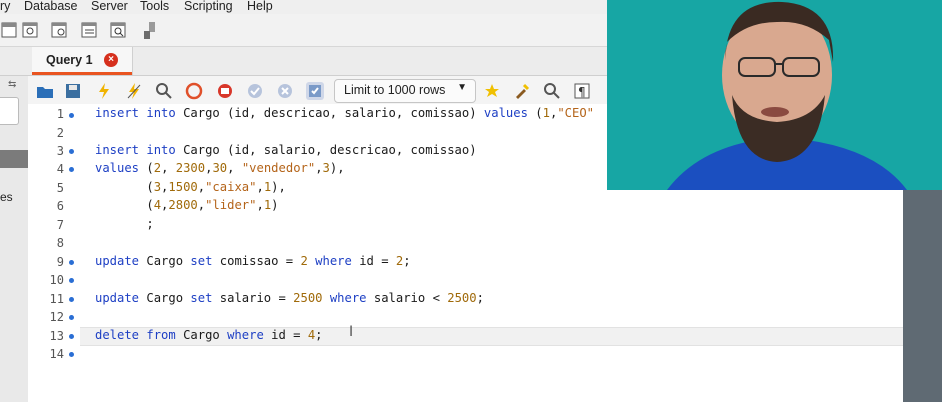 This screenshot has height=402, width=942. I want to click on code-token: 2, so click(304, 261).